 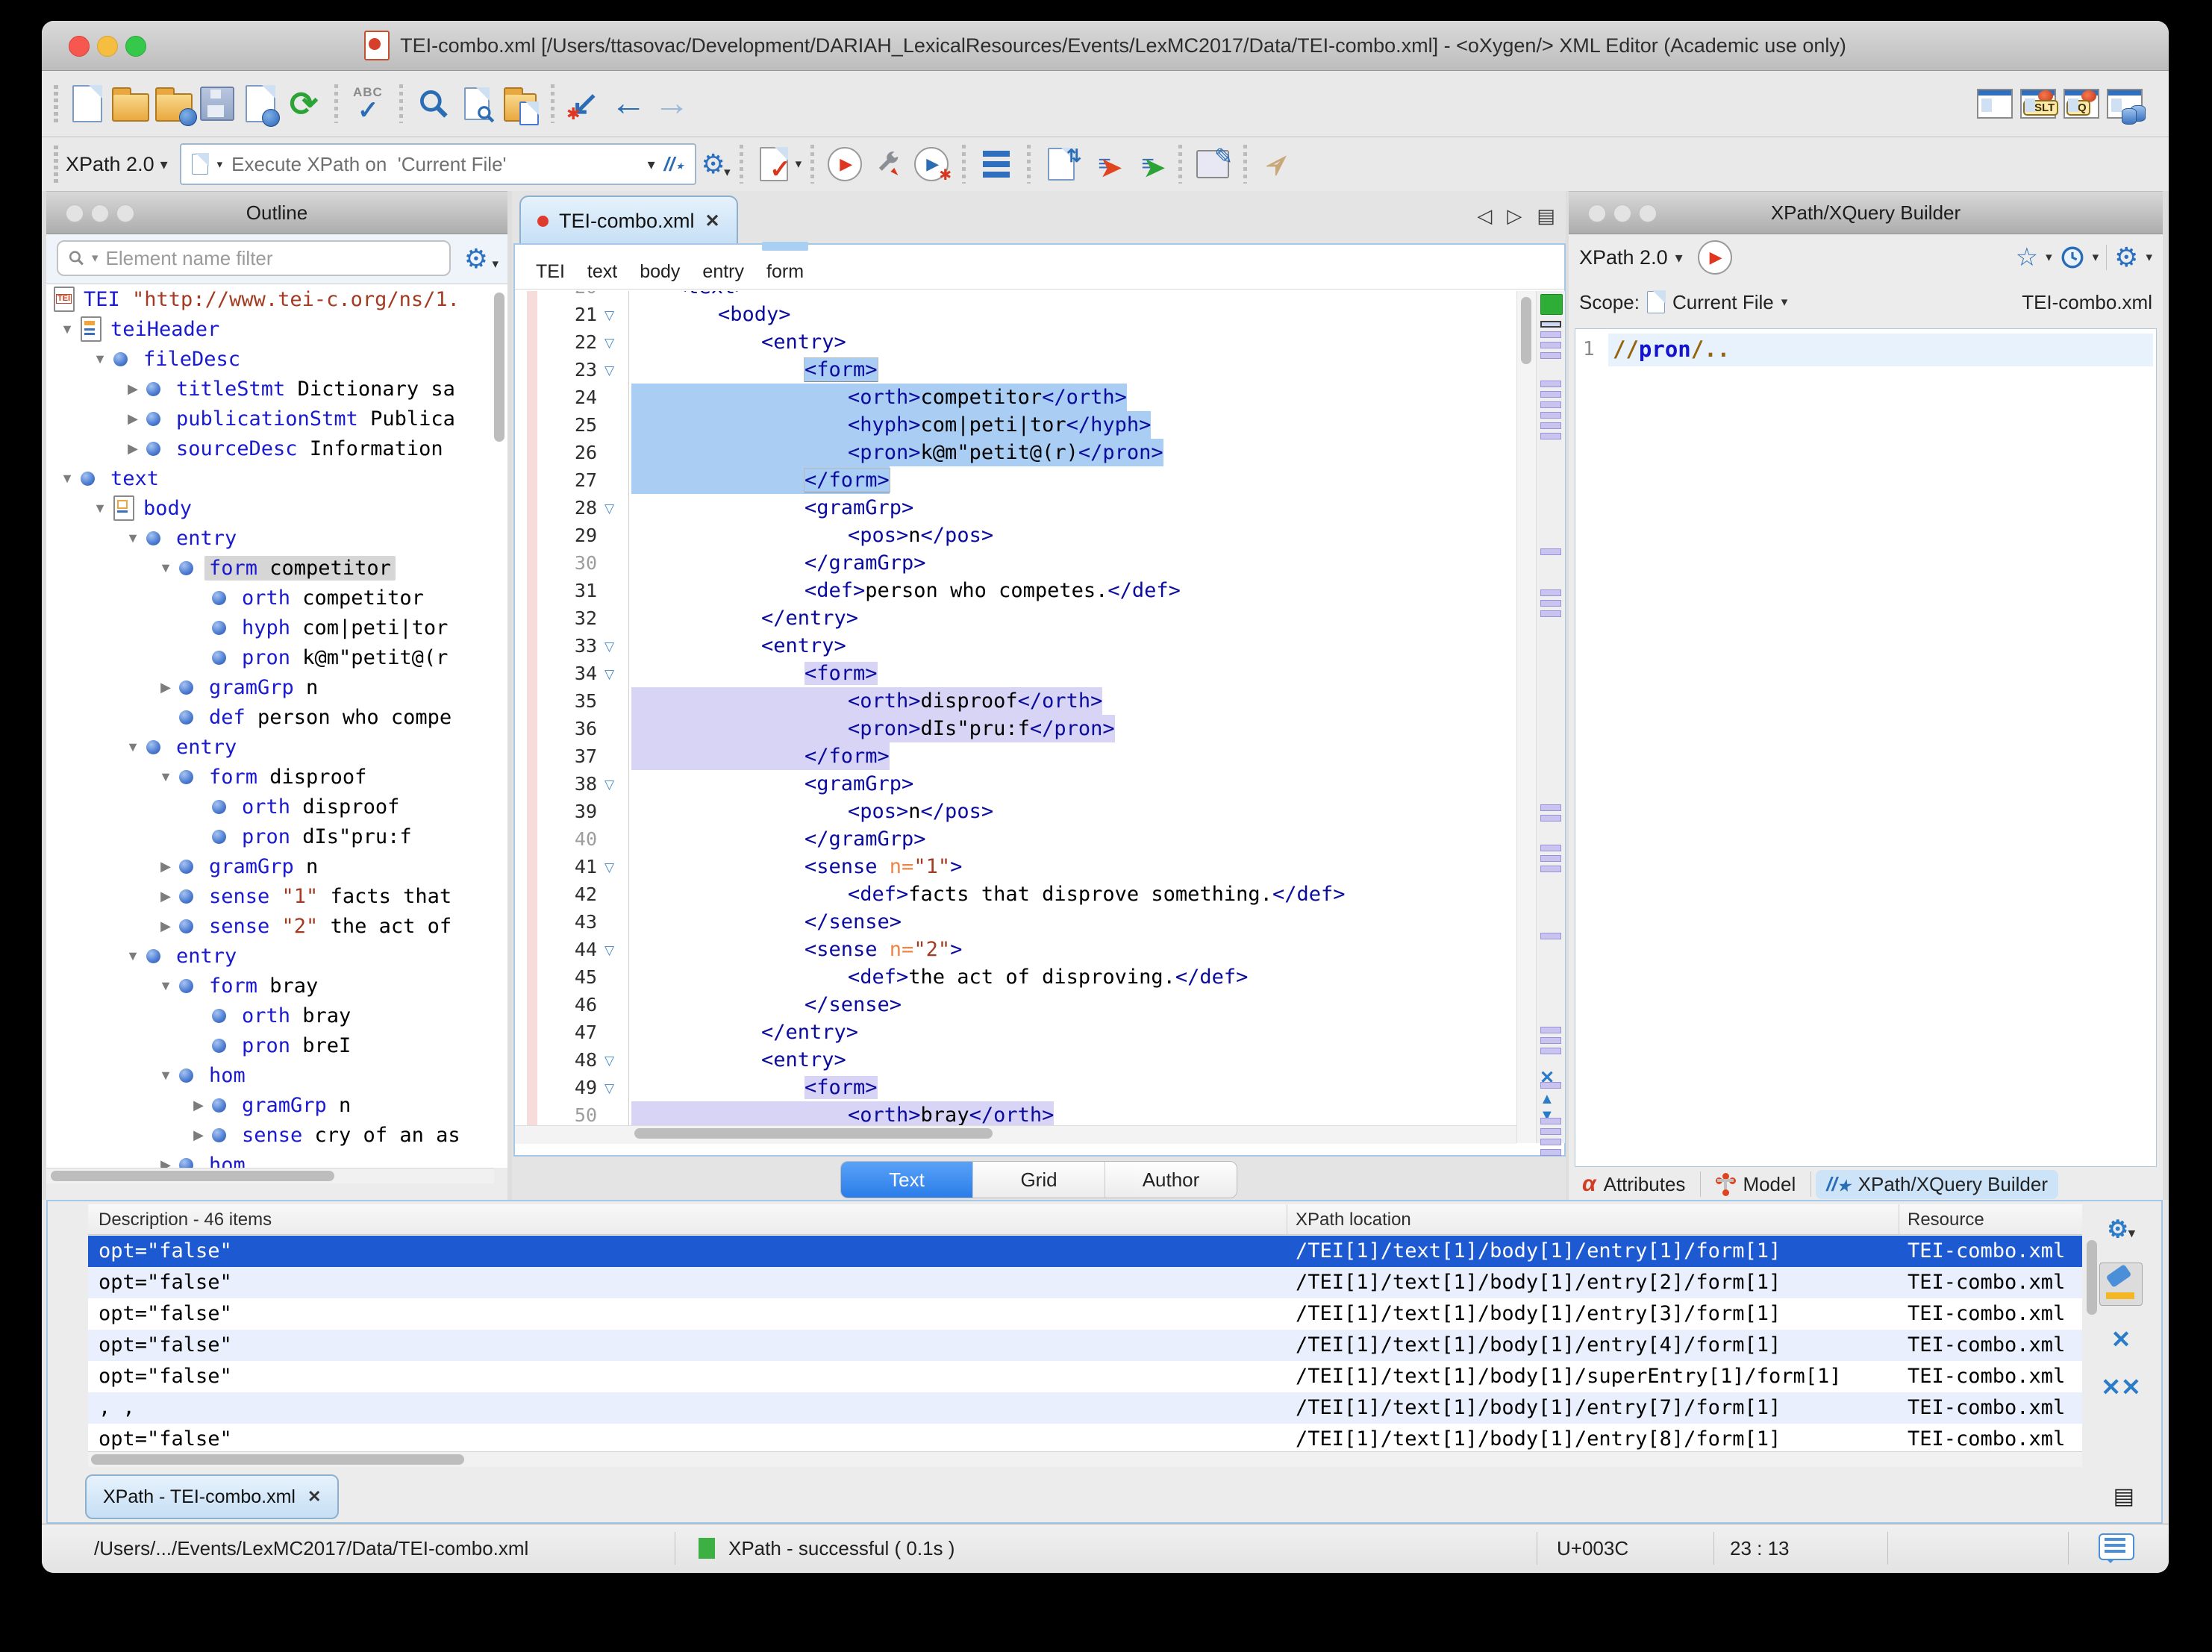 What do you see at coordinates (2038, 104) in the screenshot?
I see `debug-xslt-button: XSLT` at bounding box center [2038, 104].